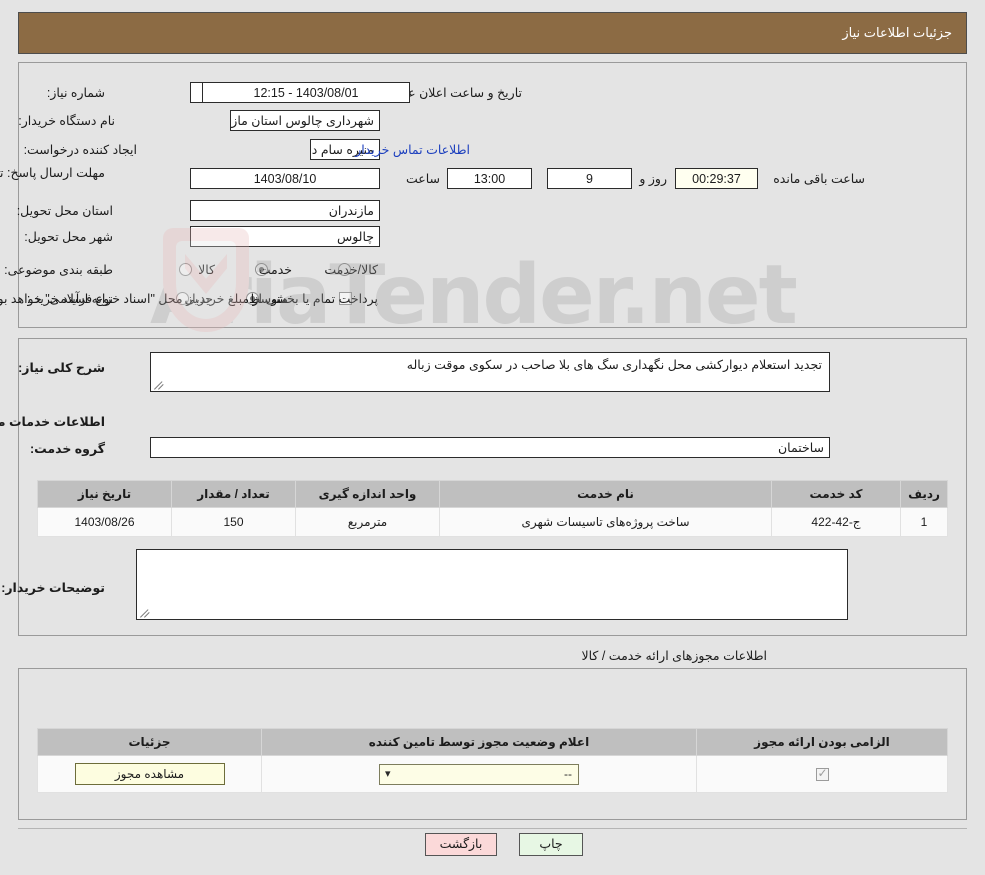  I want to click on countdown-value: 00:29:37, so click(716, 178).